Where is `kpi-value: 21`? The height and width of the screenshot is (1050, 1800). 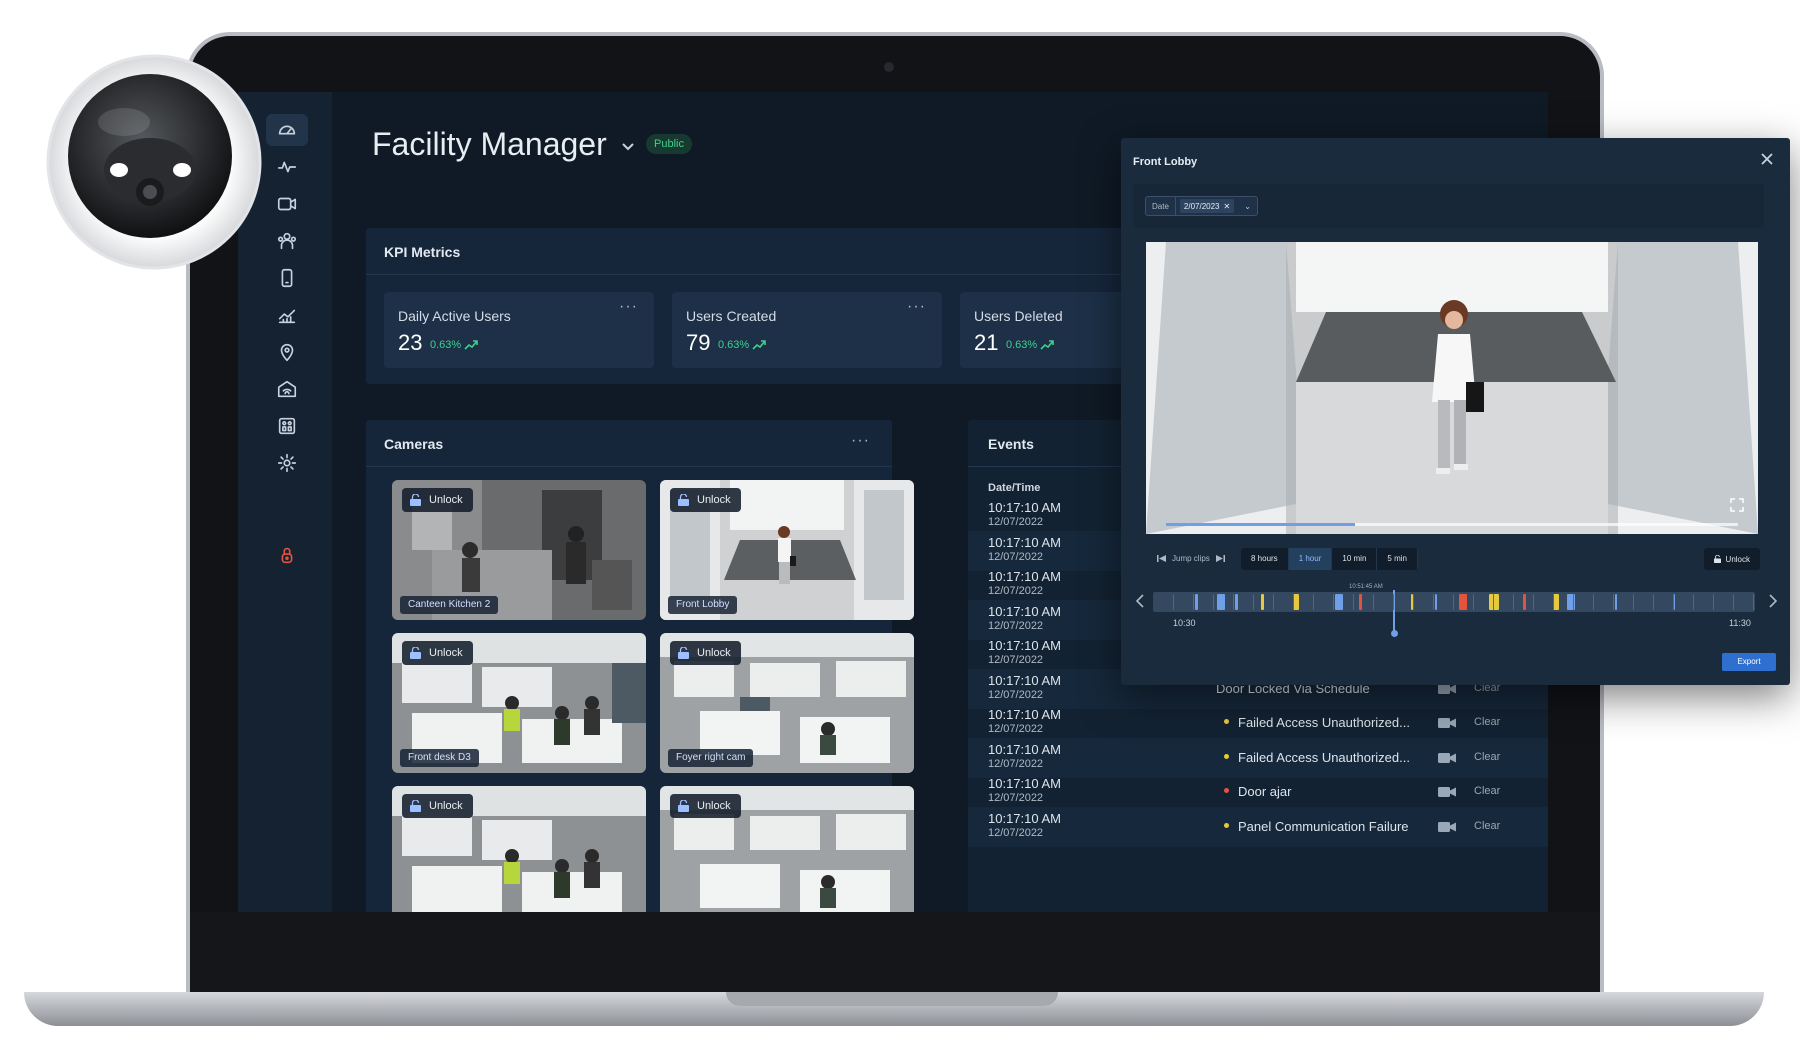
kpi-value: 21 is located at coordinates (986, 342).